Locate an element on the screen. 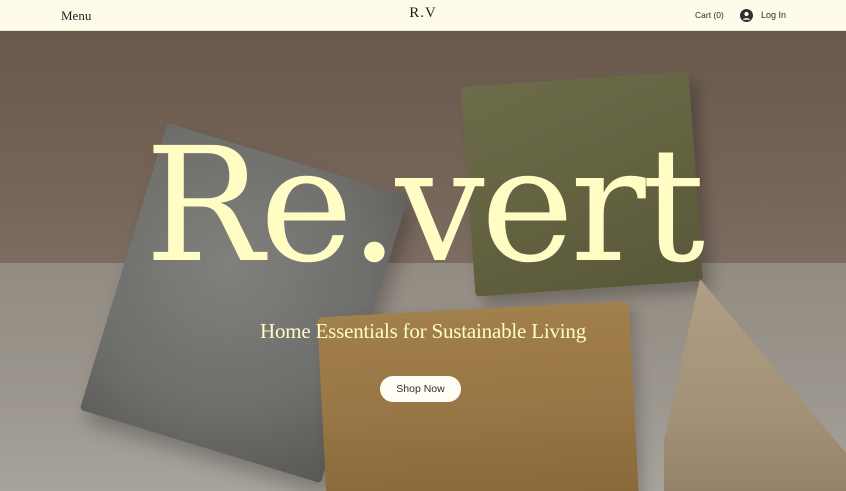  user-avatar-icon is located at coordinates (746, 15).